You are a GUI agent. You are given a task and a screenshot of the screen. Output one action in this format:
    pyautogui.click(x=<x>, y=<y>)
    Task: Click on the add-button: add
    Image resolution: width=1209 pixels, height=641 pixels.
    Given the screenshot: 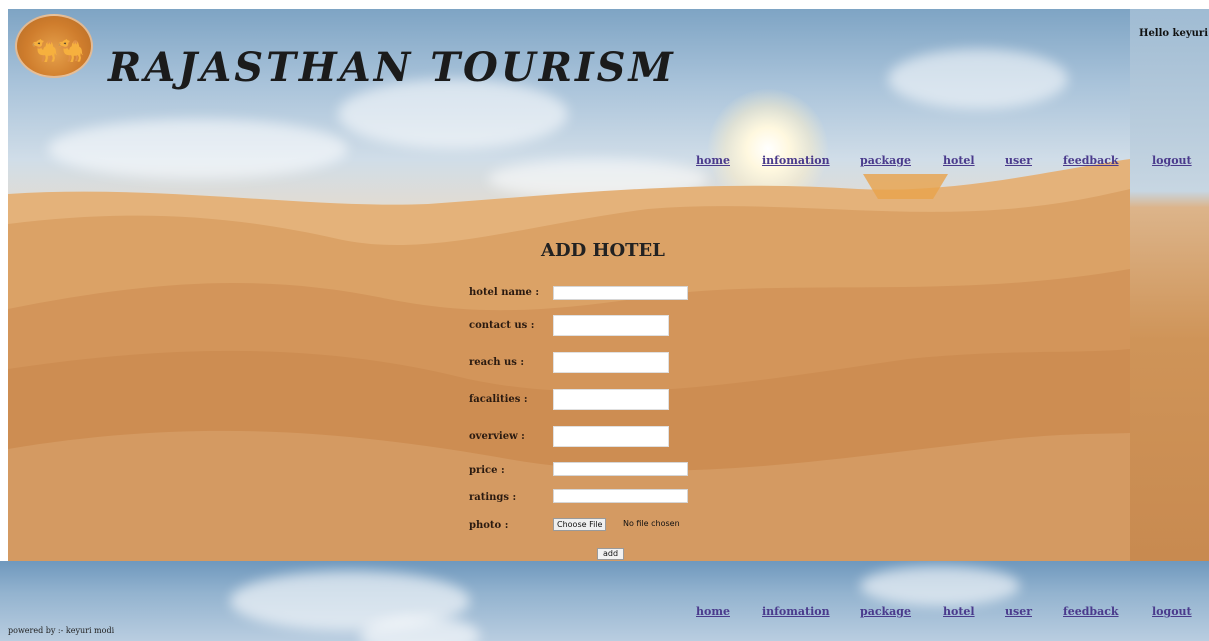 What is the action you would take?
    pyautogui.click(x=610, y=554)
    